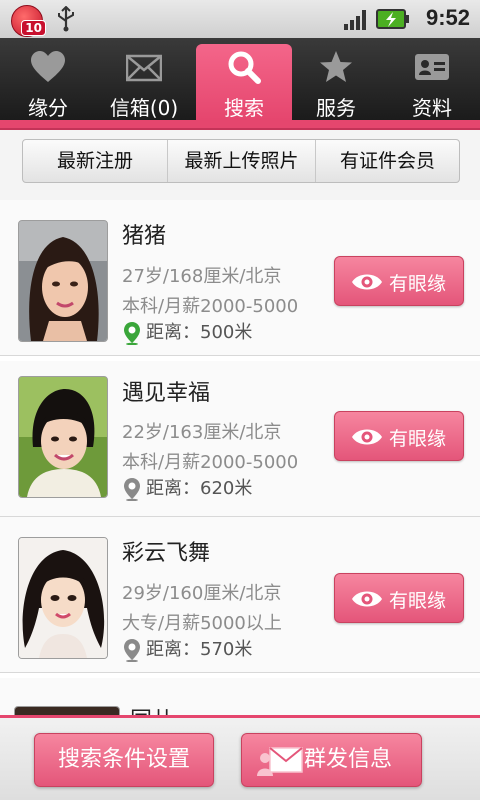  I want to click on filter-bar: 最新注册 最新上传照片 有证件会员, so click(240, 161).